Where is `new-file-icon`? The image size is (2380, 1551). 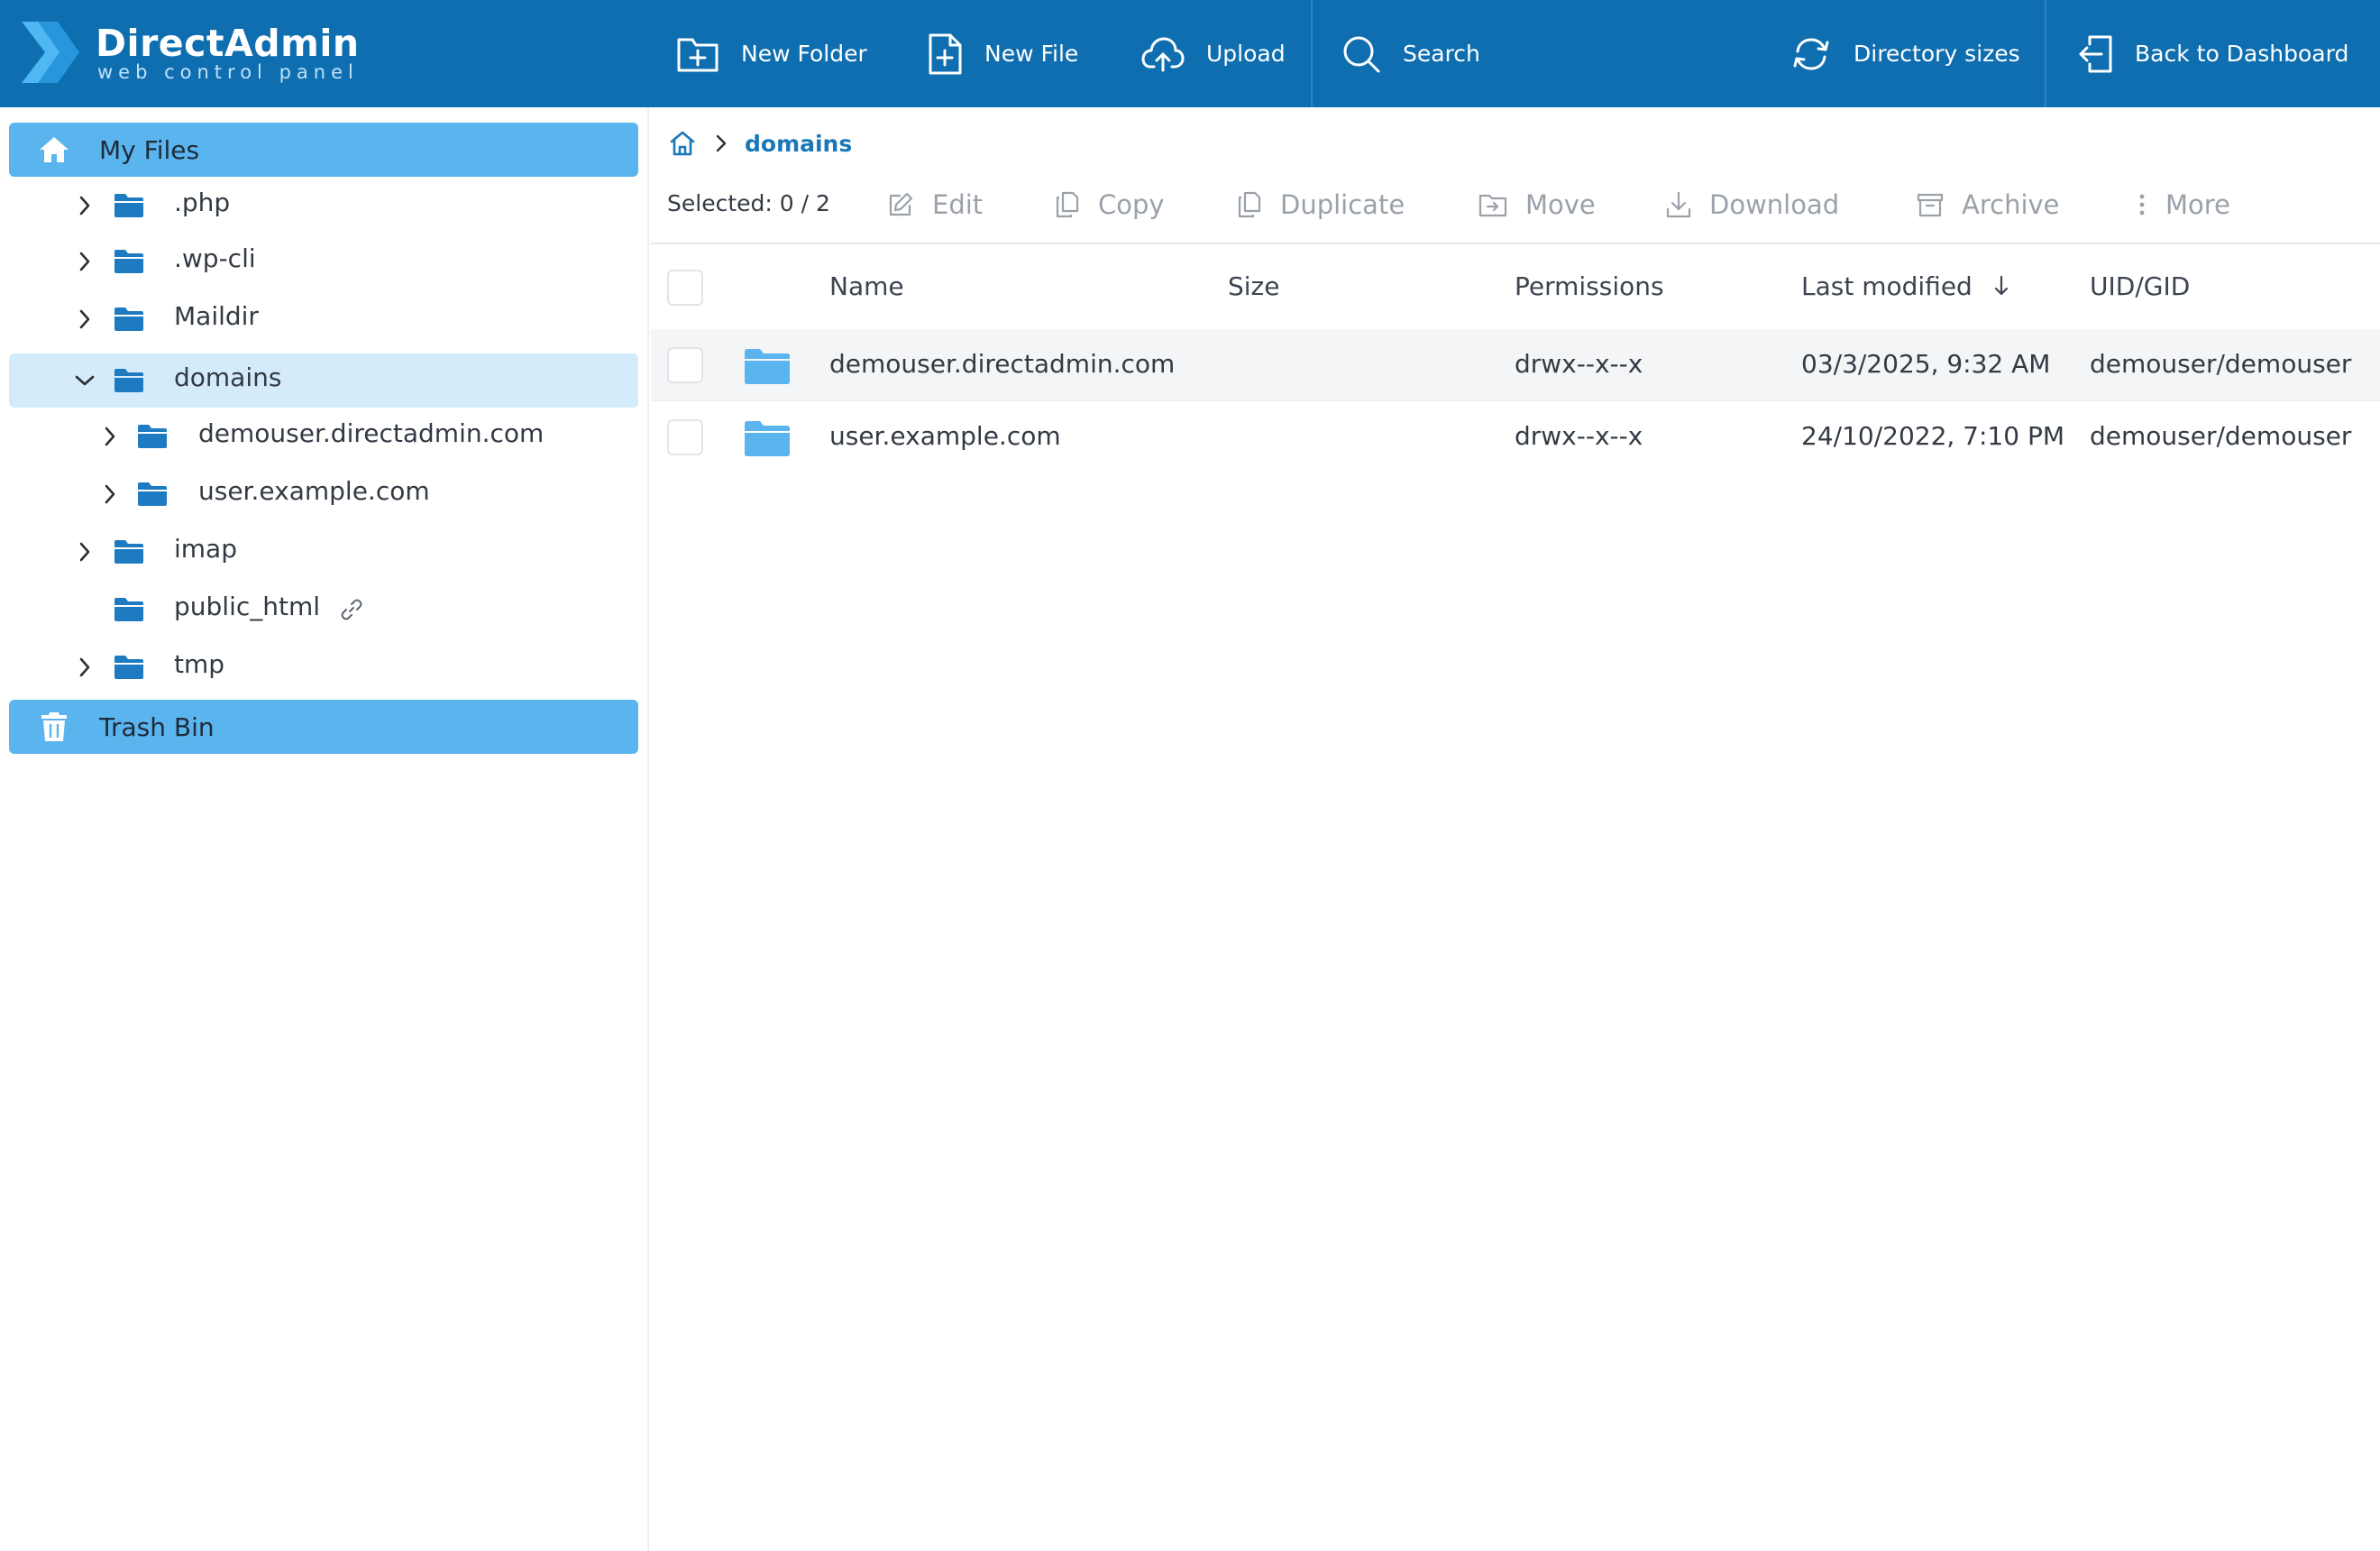
new-file-icon is located at coordinates (945, 53).